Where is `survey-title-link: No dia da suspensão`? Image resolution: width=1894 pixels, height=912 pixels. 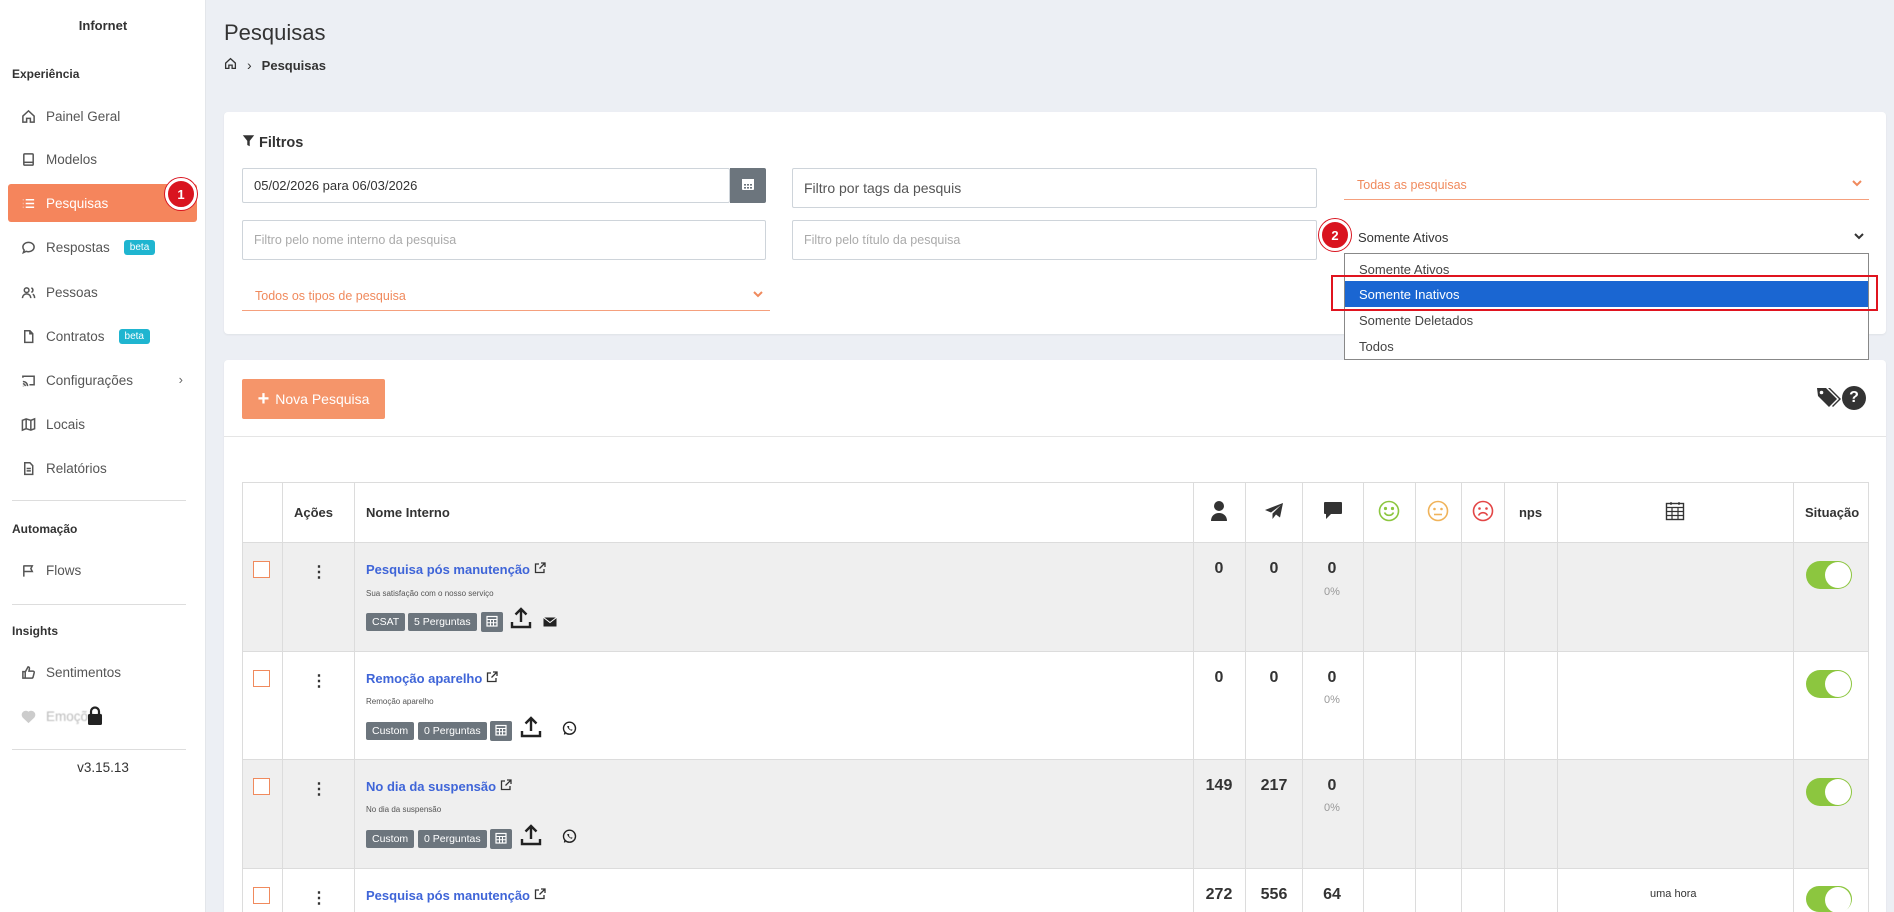 survey-title-link: No dia da suspensão is located at coordinates (439, 786).